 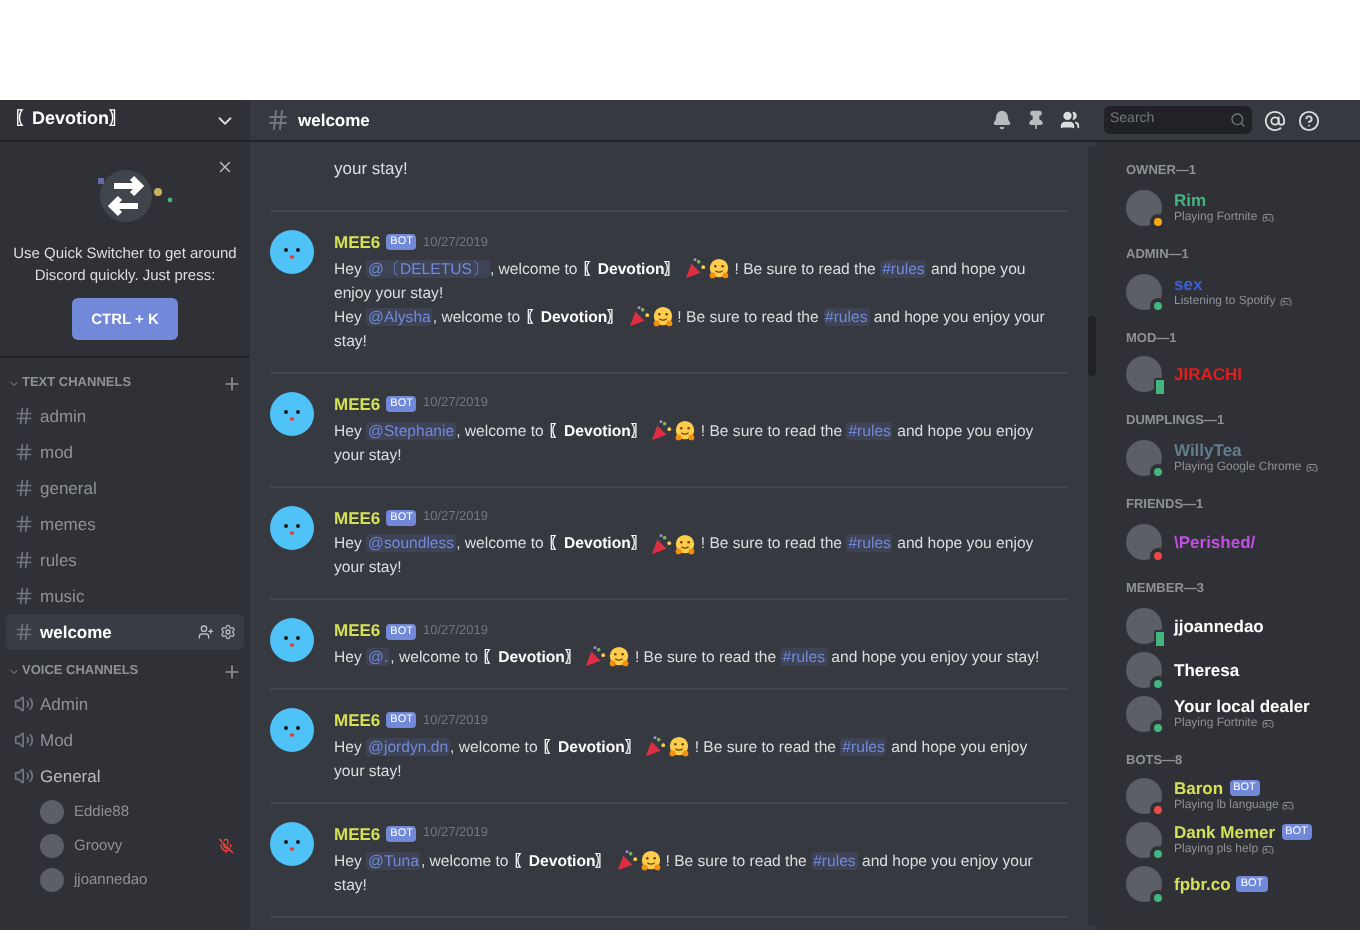 What do you see at coordinates (125, 488) in the screenshot?
I see `channel-item: general` at bounding box center [125, 488].